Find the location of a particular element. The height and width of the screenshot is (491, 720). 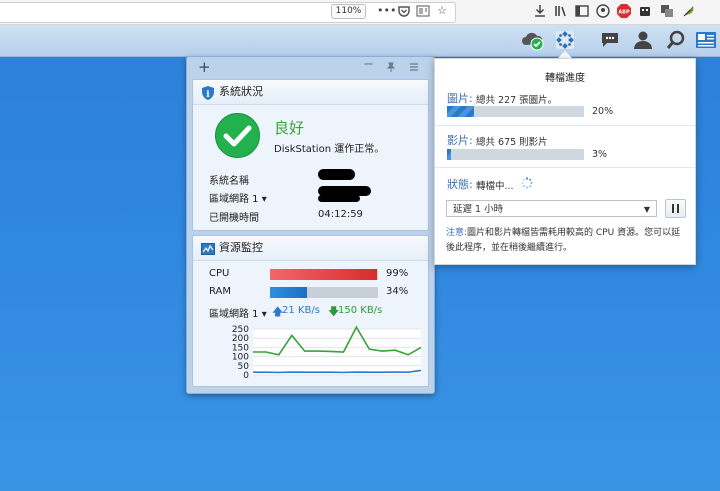

system-health-title: 系統狀況 is located at coordinates (241, 91).